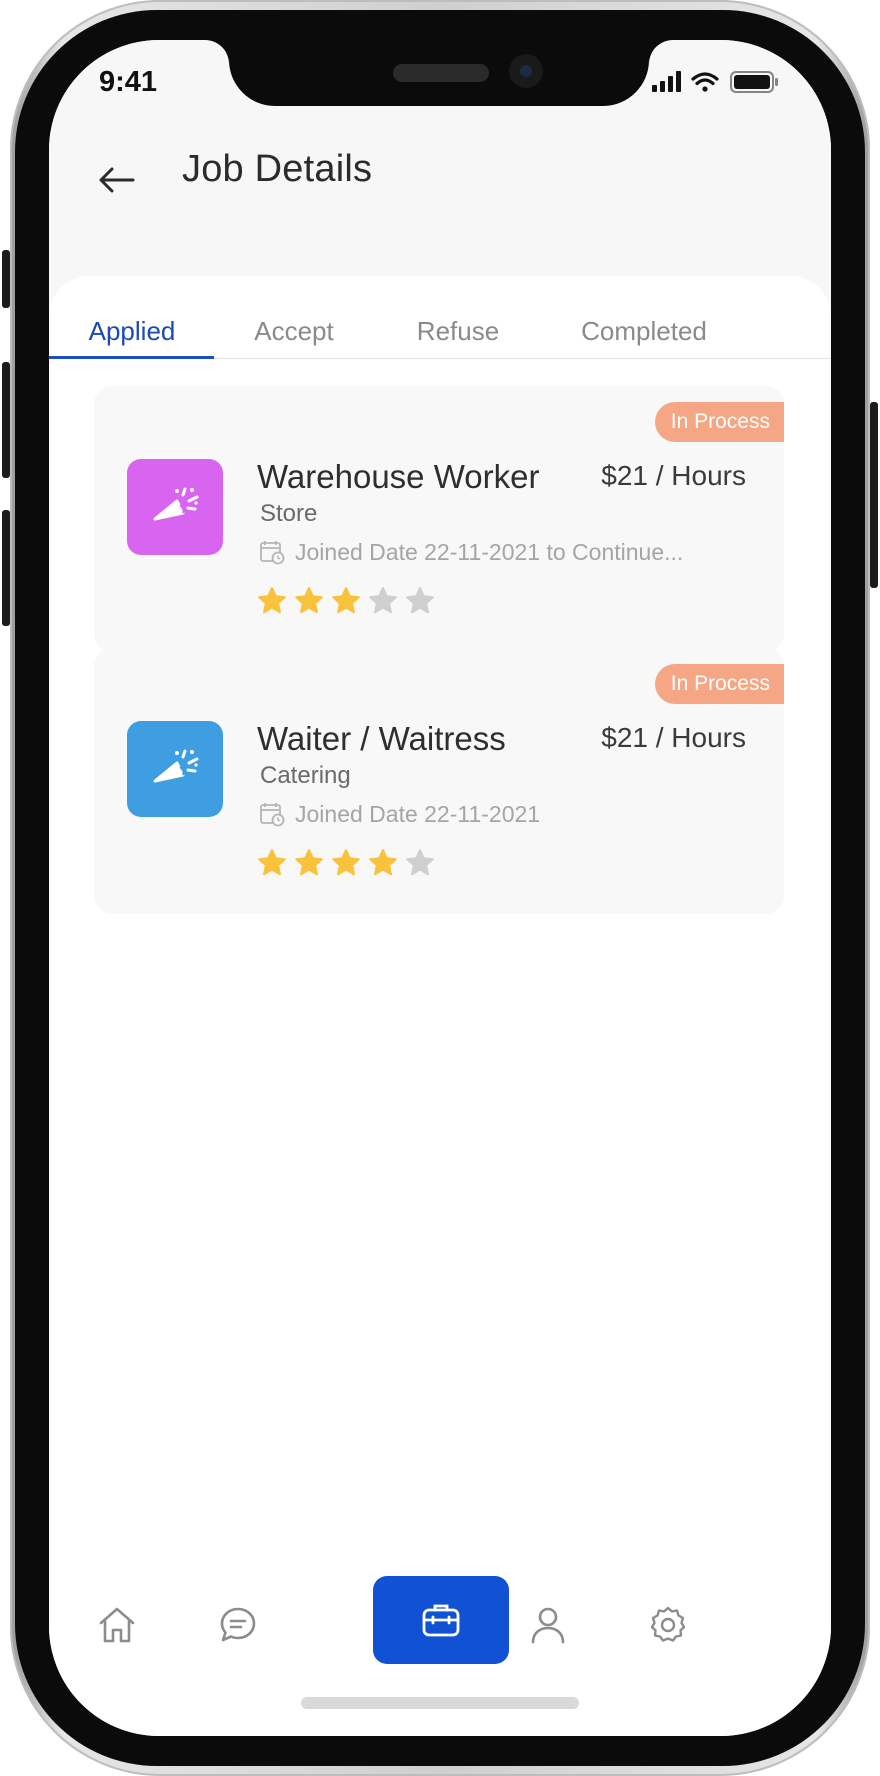 This screenshot has width=880, height=1776. I want to click on tab-applied: Applied, so click(132, 336).